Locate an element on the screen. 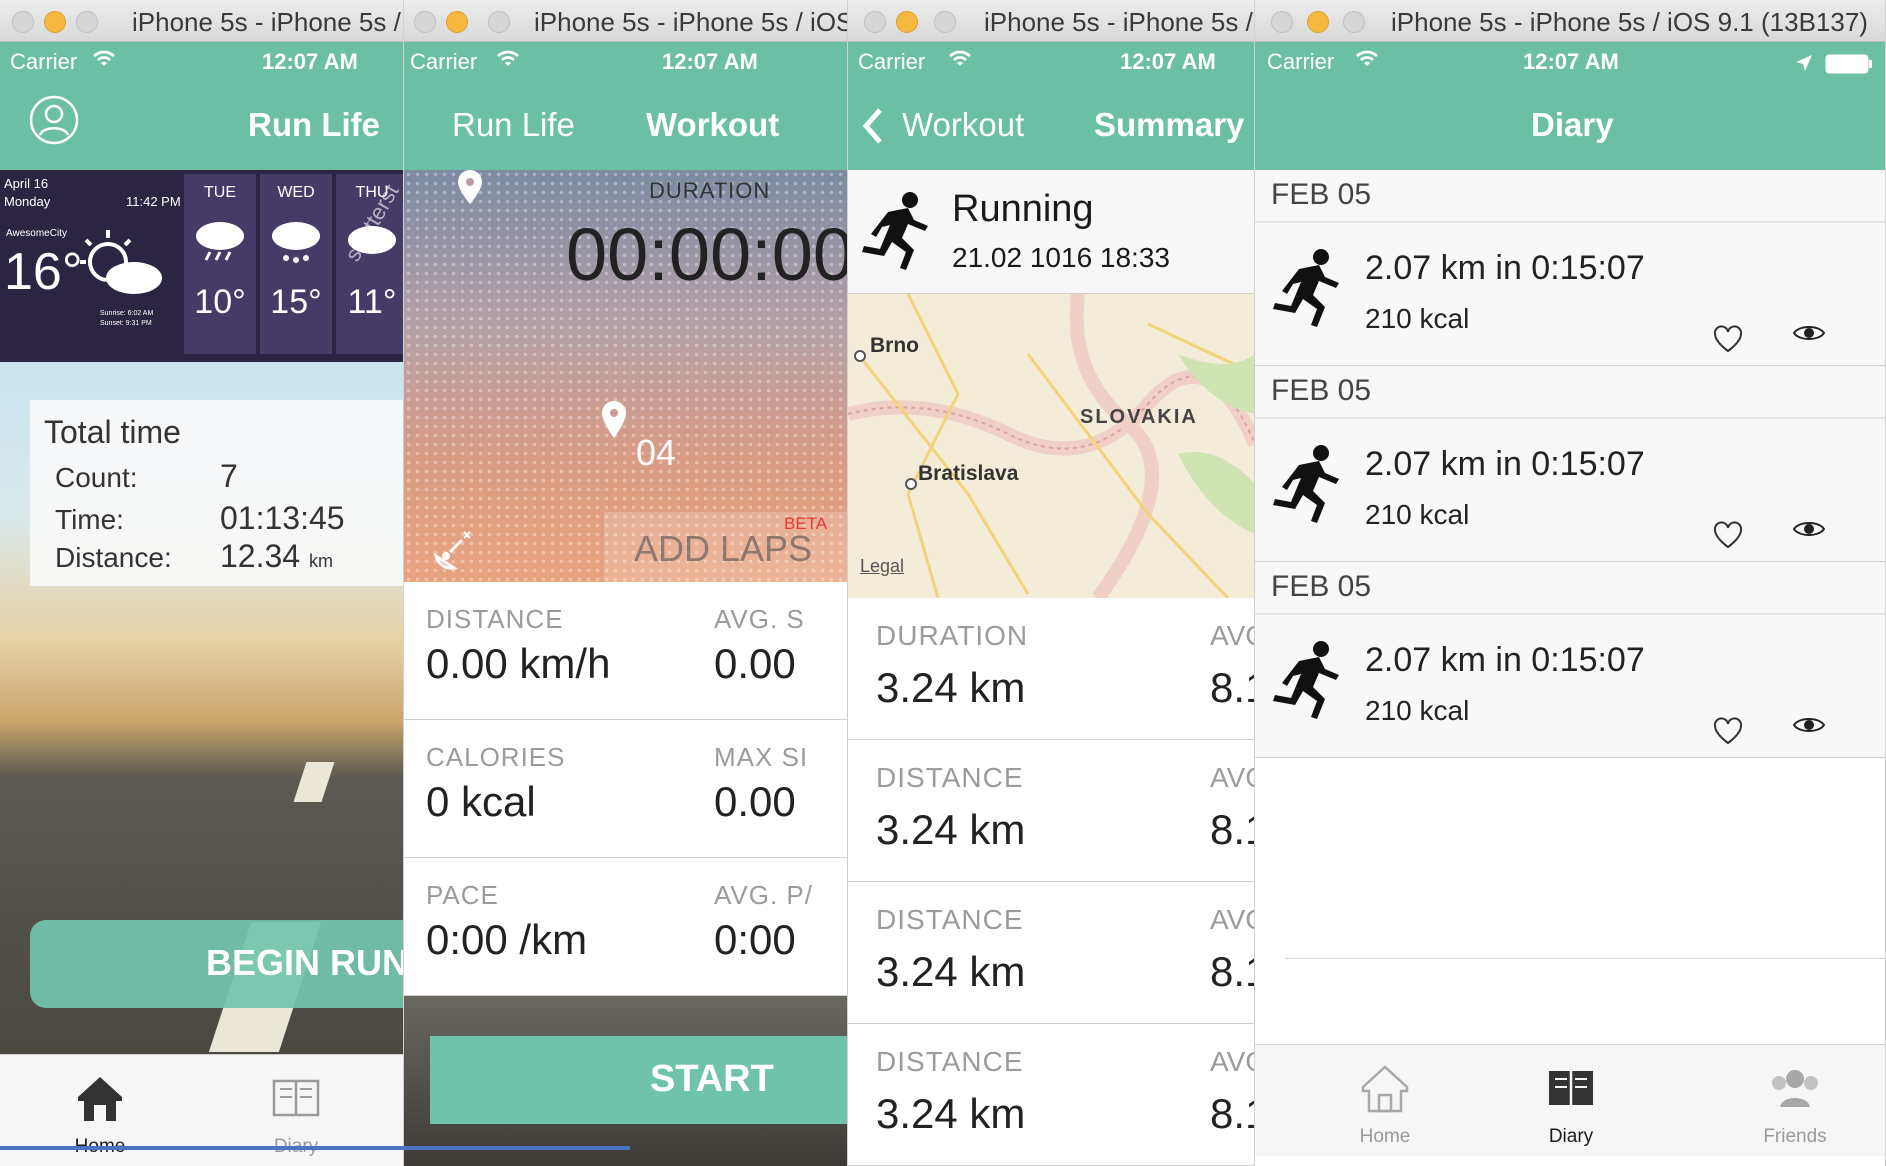 This screenshot has width=1886, height=1166. tab-bar: Home Diary Friends is located at coordinates (1570, 1100).